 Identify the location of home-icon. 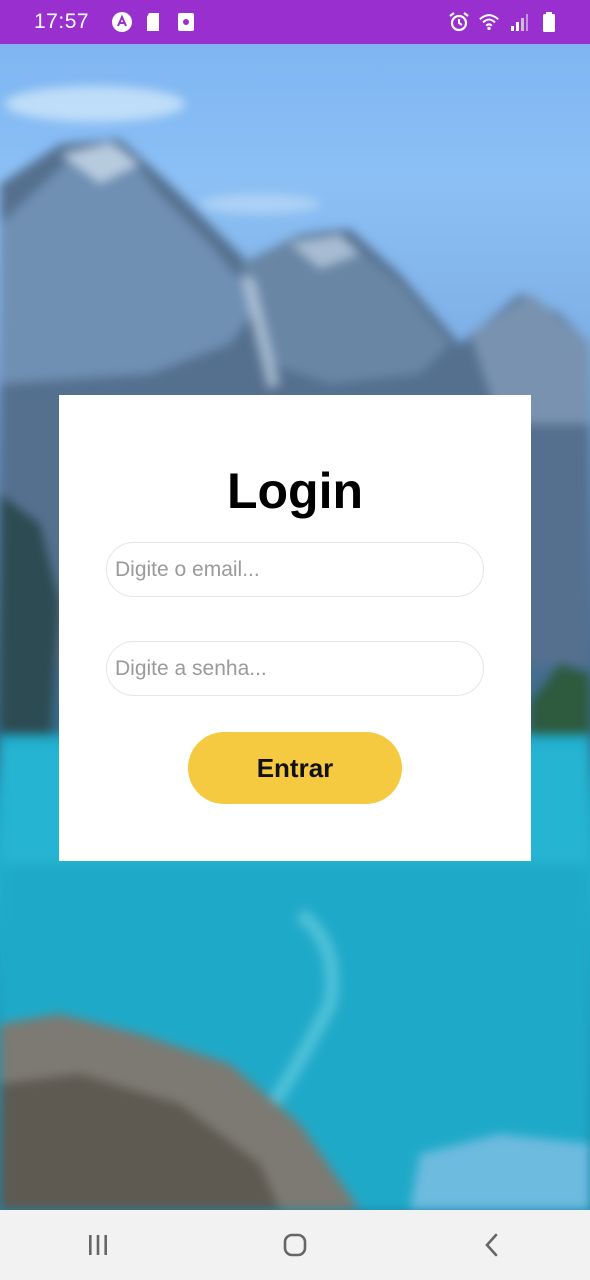
(295, 1245).